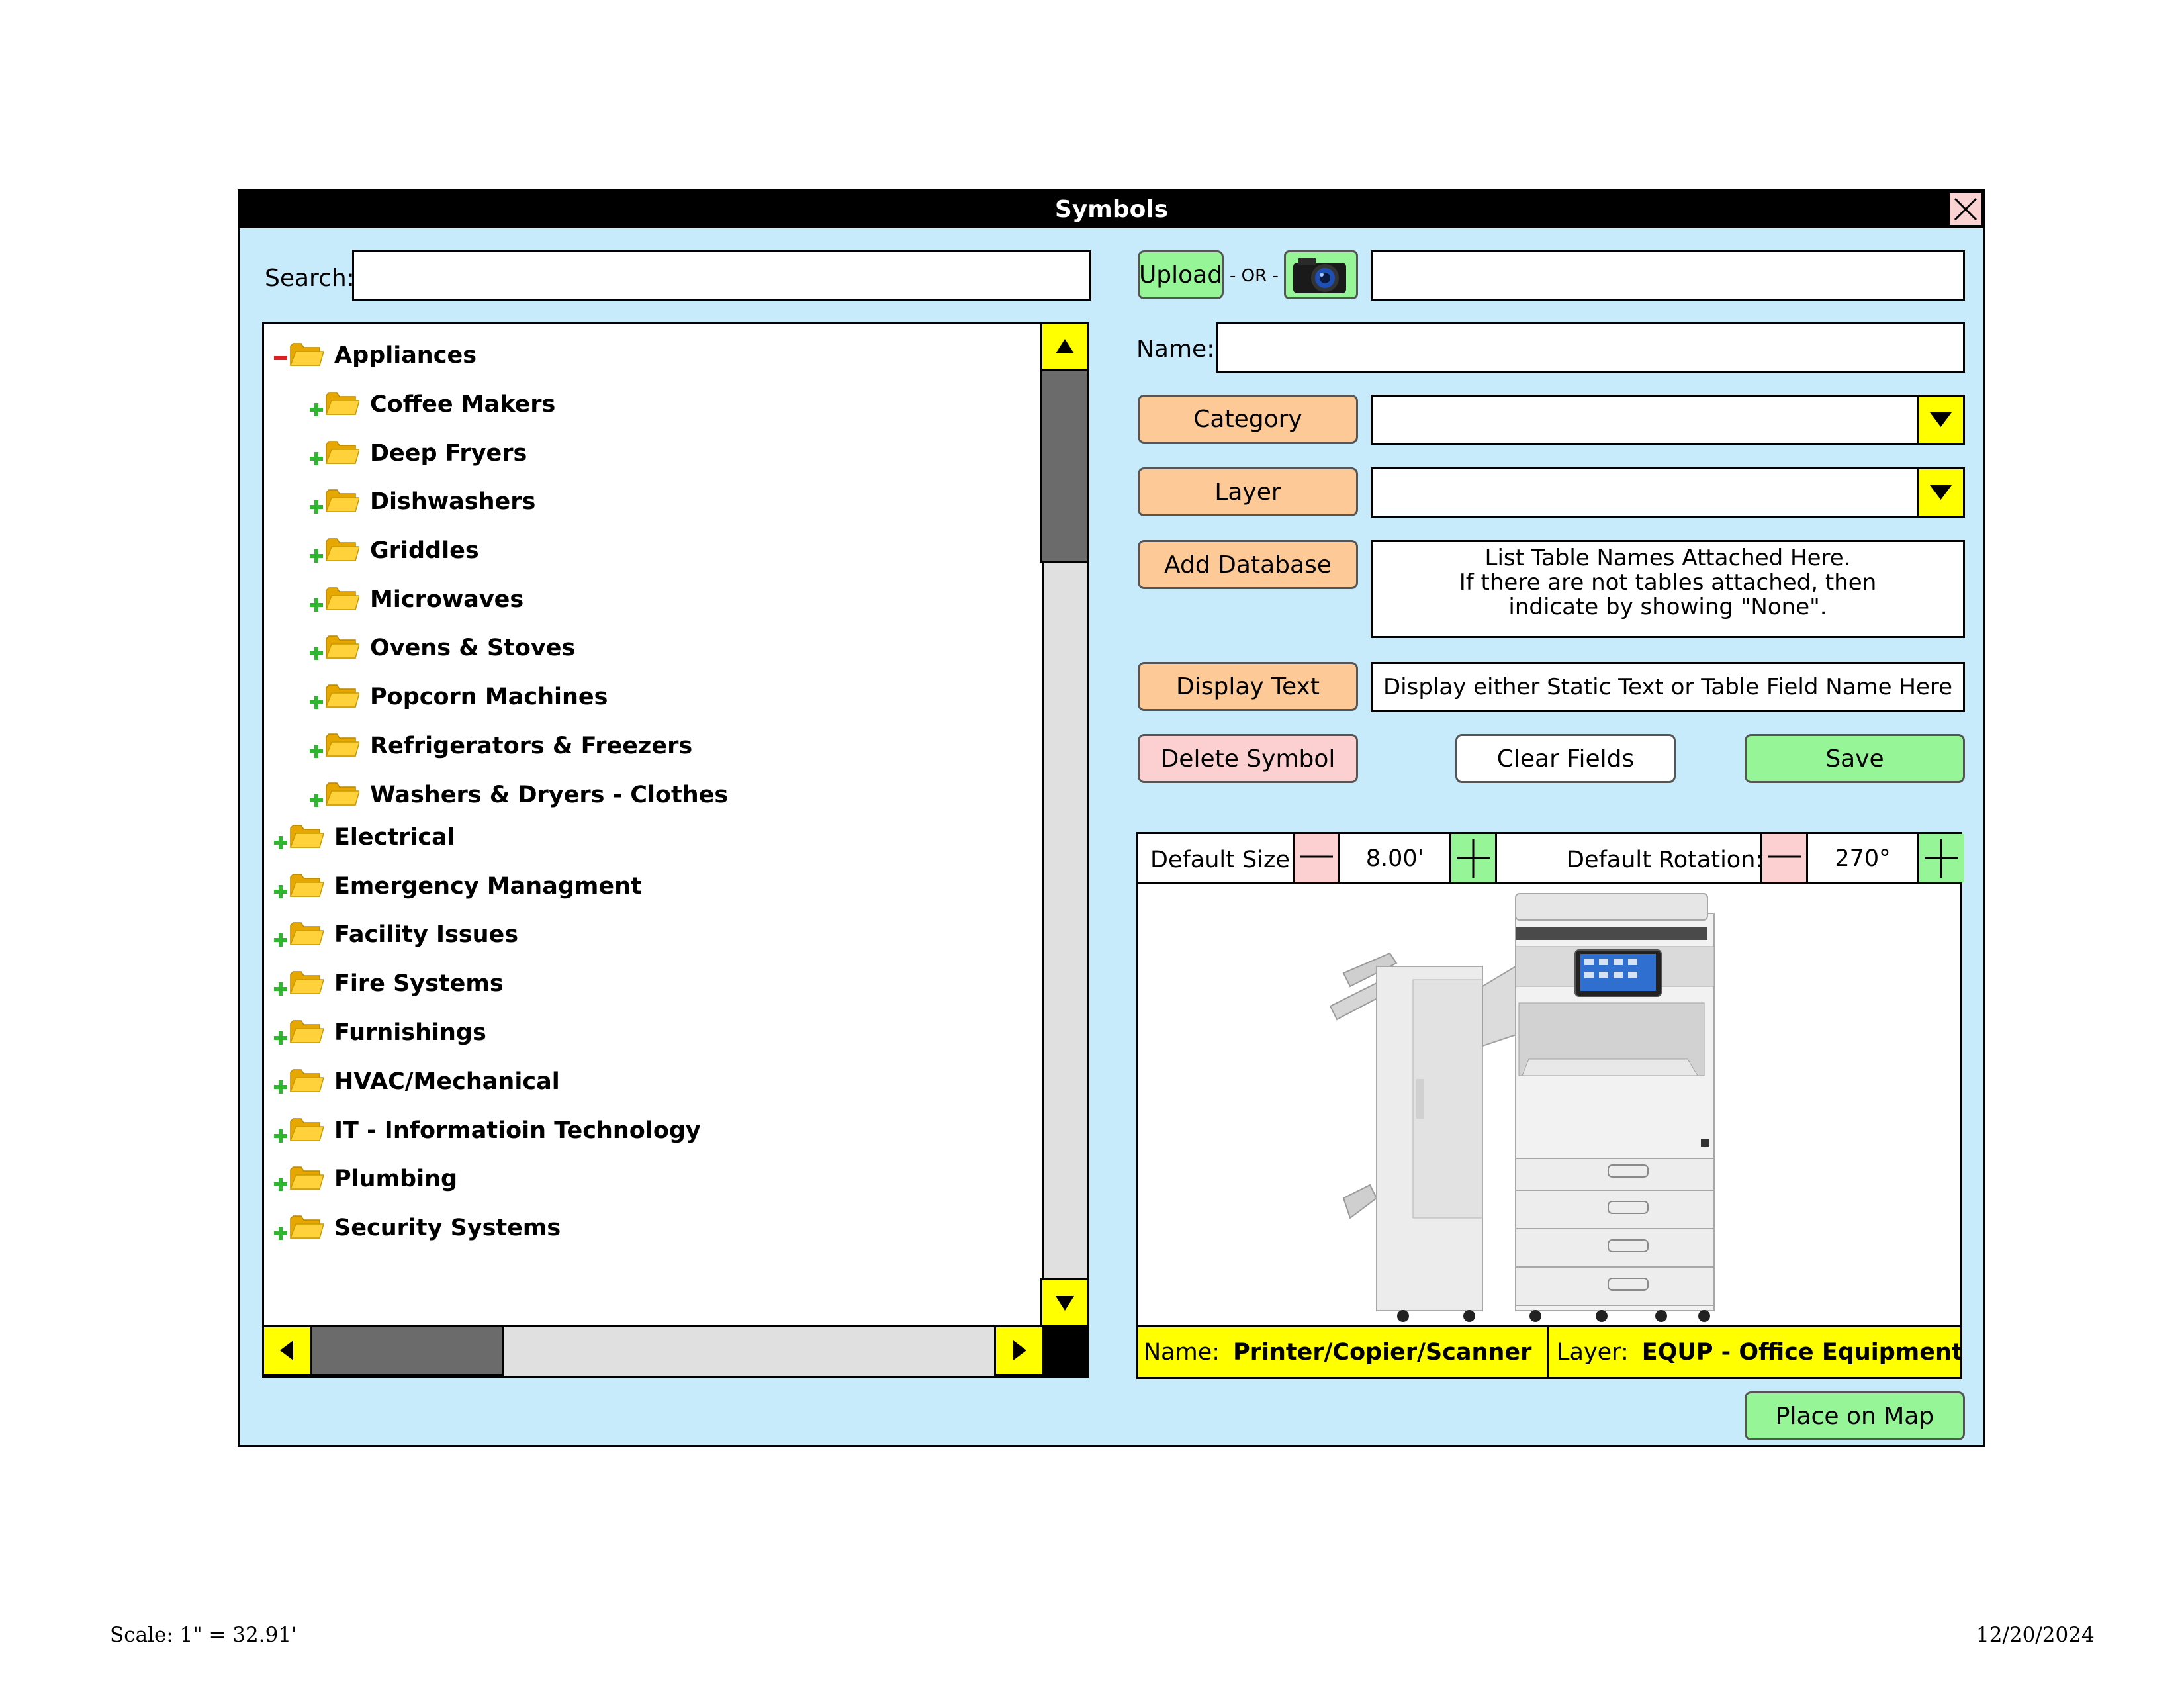 The width and height of the screenshot is (2184, 1688). Describe the element at coordinates (1063, 347) in the screenshot. I see `scroll-up-button` at that location.